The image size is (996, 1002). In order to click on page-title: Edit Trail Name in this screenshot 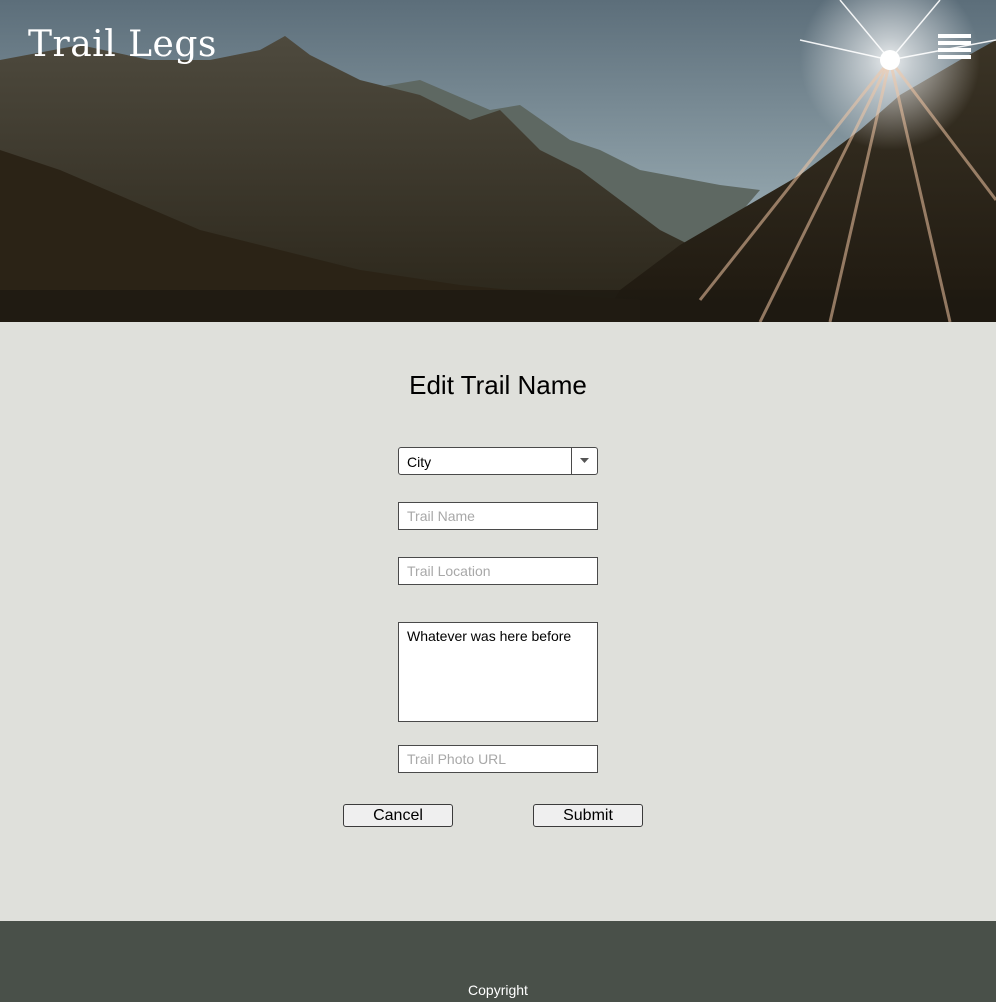, I will do `click(498, 385)`.